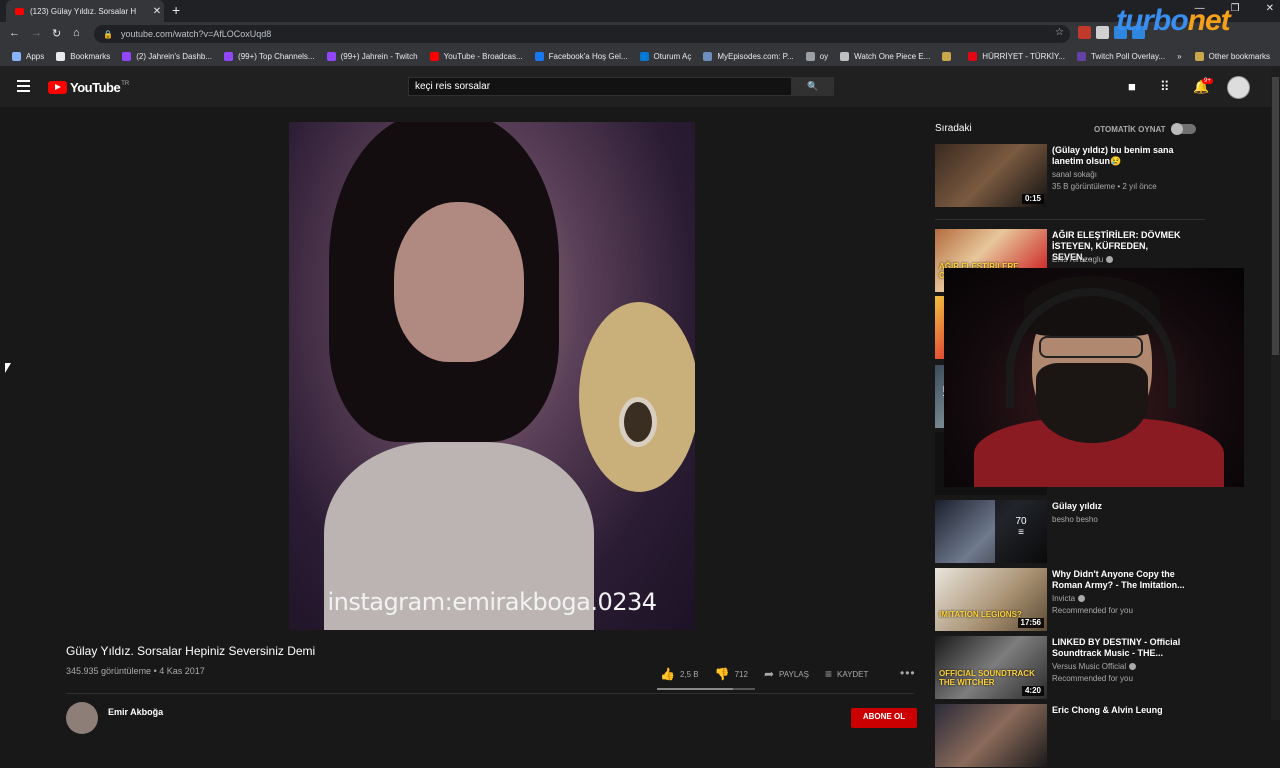  Describe the element at coordinates (85, 11) in the screenshot. I see `browser-tab: (123) Gülay Yıldız. Sorsalar H ✕` at that location.